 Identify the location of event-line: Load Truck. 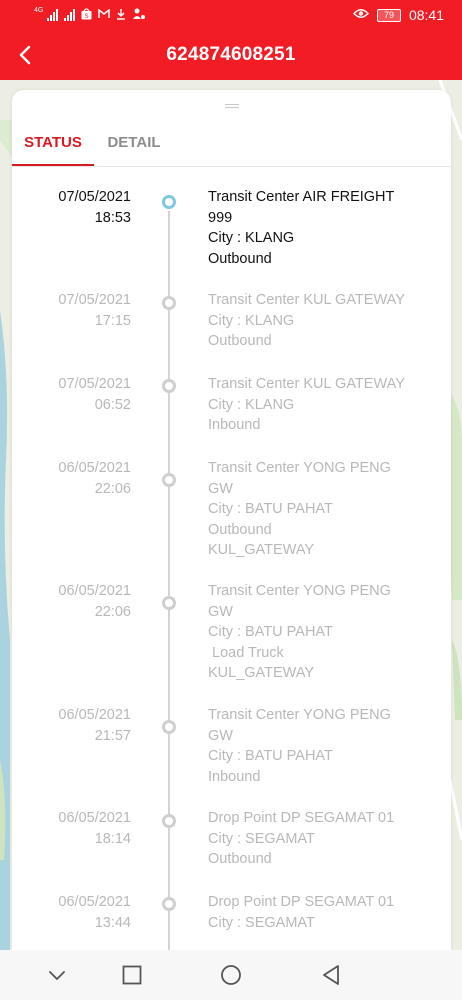
(246, 652).